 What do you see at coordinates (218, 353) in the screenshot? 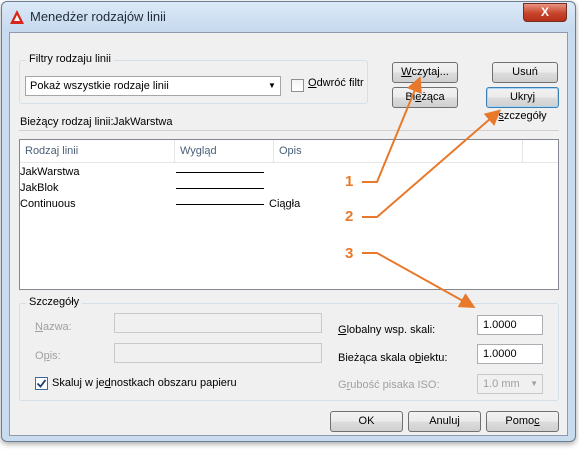
I see `description-field` at bounding box center [218, 353].